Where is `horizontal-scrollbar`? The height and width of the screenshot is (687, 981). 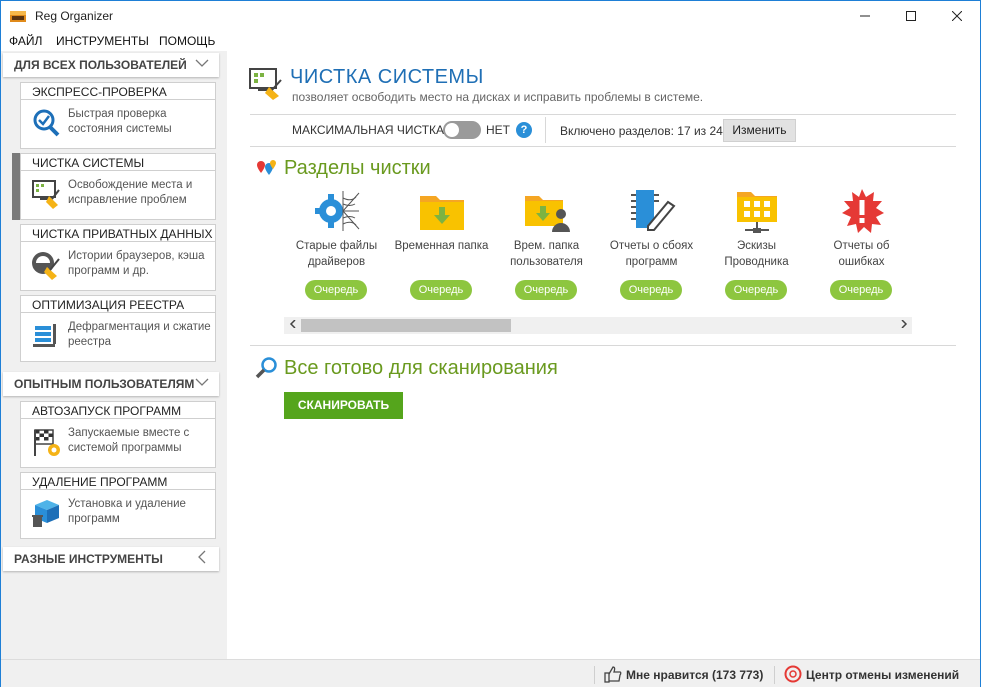 horizontal-scrollbar is located at coordinates (598, 325).